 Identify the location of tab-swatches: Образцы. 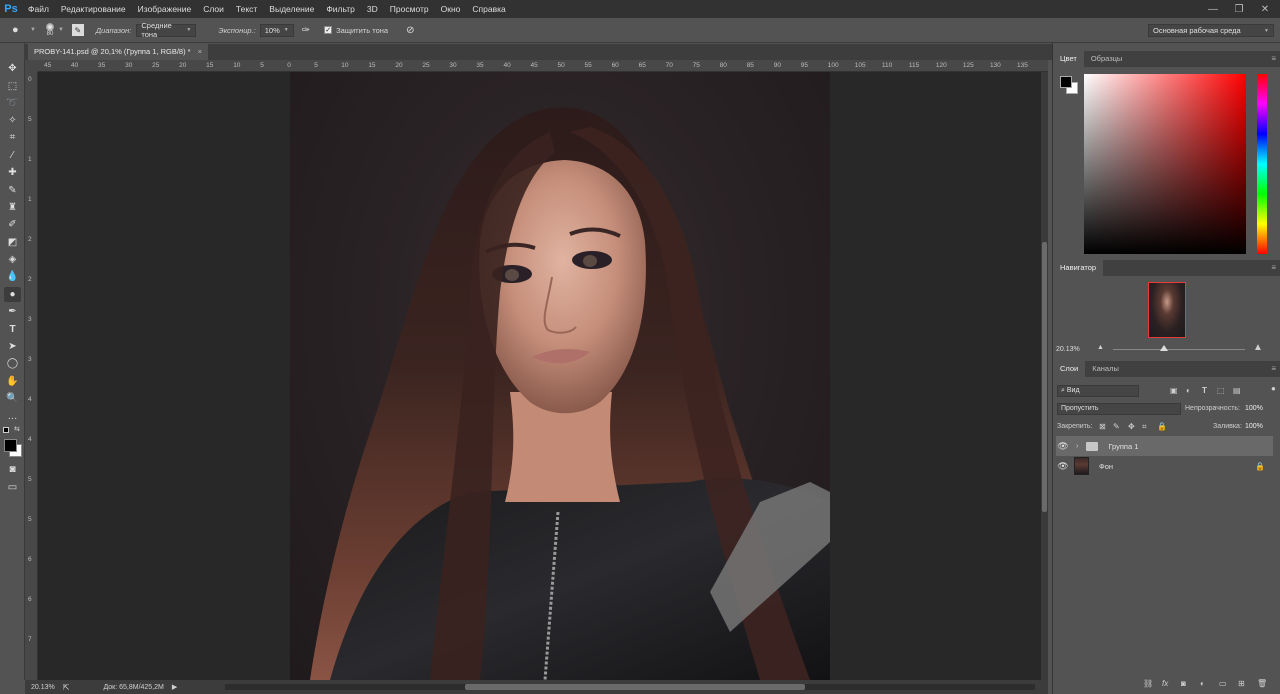
(1107, 59).